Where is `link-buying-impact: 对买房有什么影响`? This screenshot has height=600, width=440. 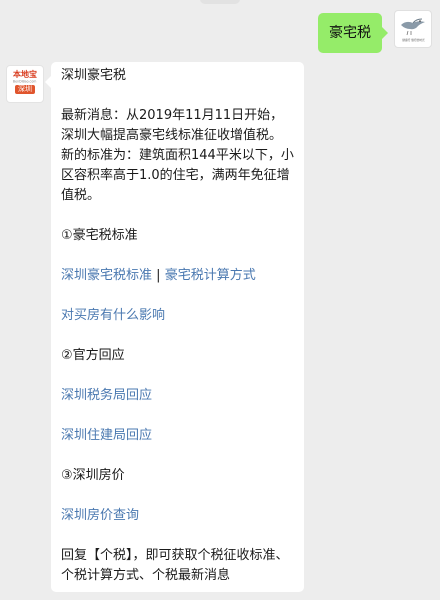
link-buying-impact: 对买房有什么影响 is located at coordinates (113, 315).